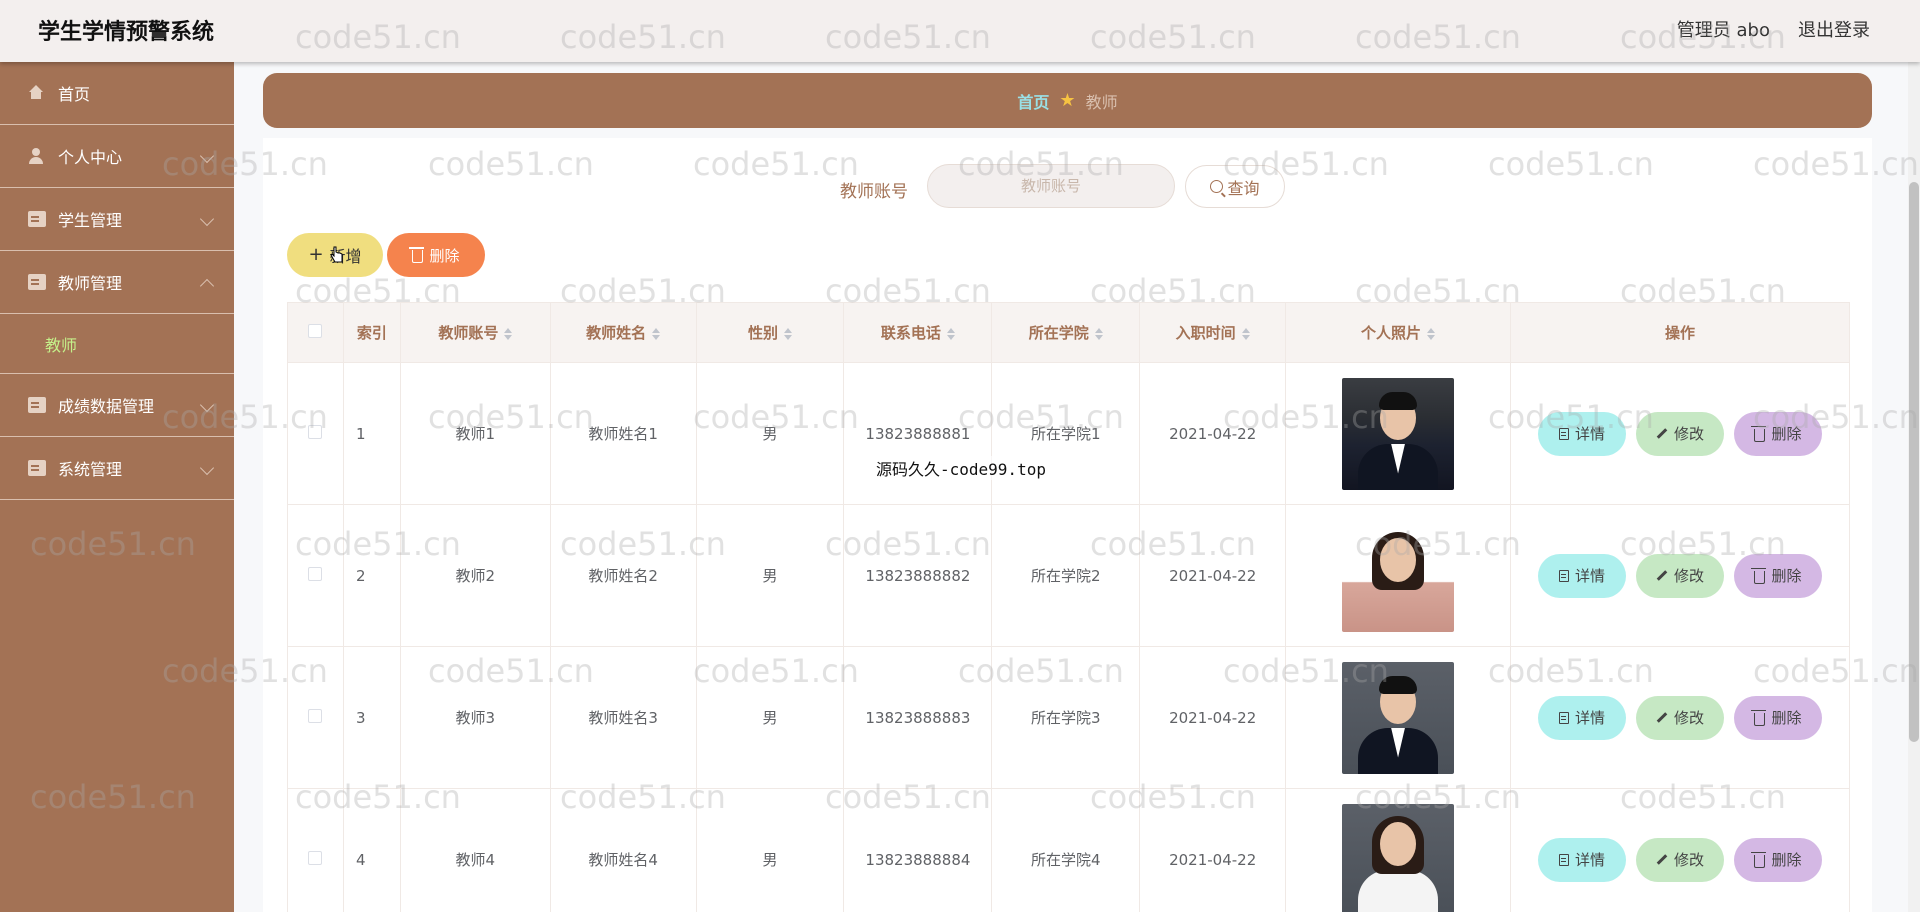 The height and width of the screenshot is (912, 1920). I want to click on column-header-phone: 联系电话, so click(918, 332).